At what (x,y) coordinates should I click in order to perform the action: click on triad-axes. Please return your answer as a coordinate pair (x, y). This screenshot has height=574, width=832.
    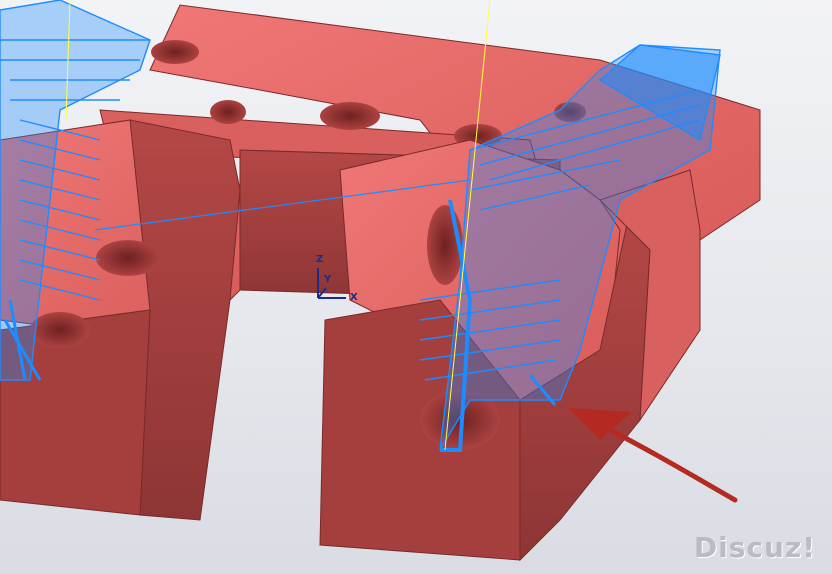
    Looking at the image, I should click on (331, 283).